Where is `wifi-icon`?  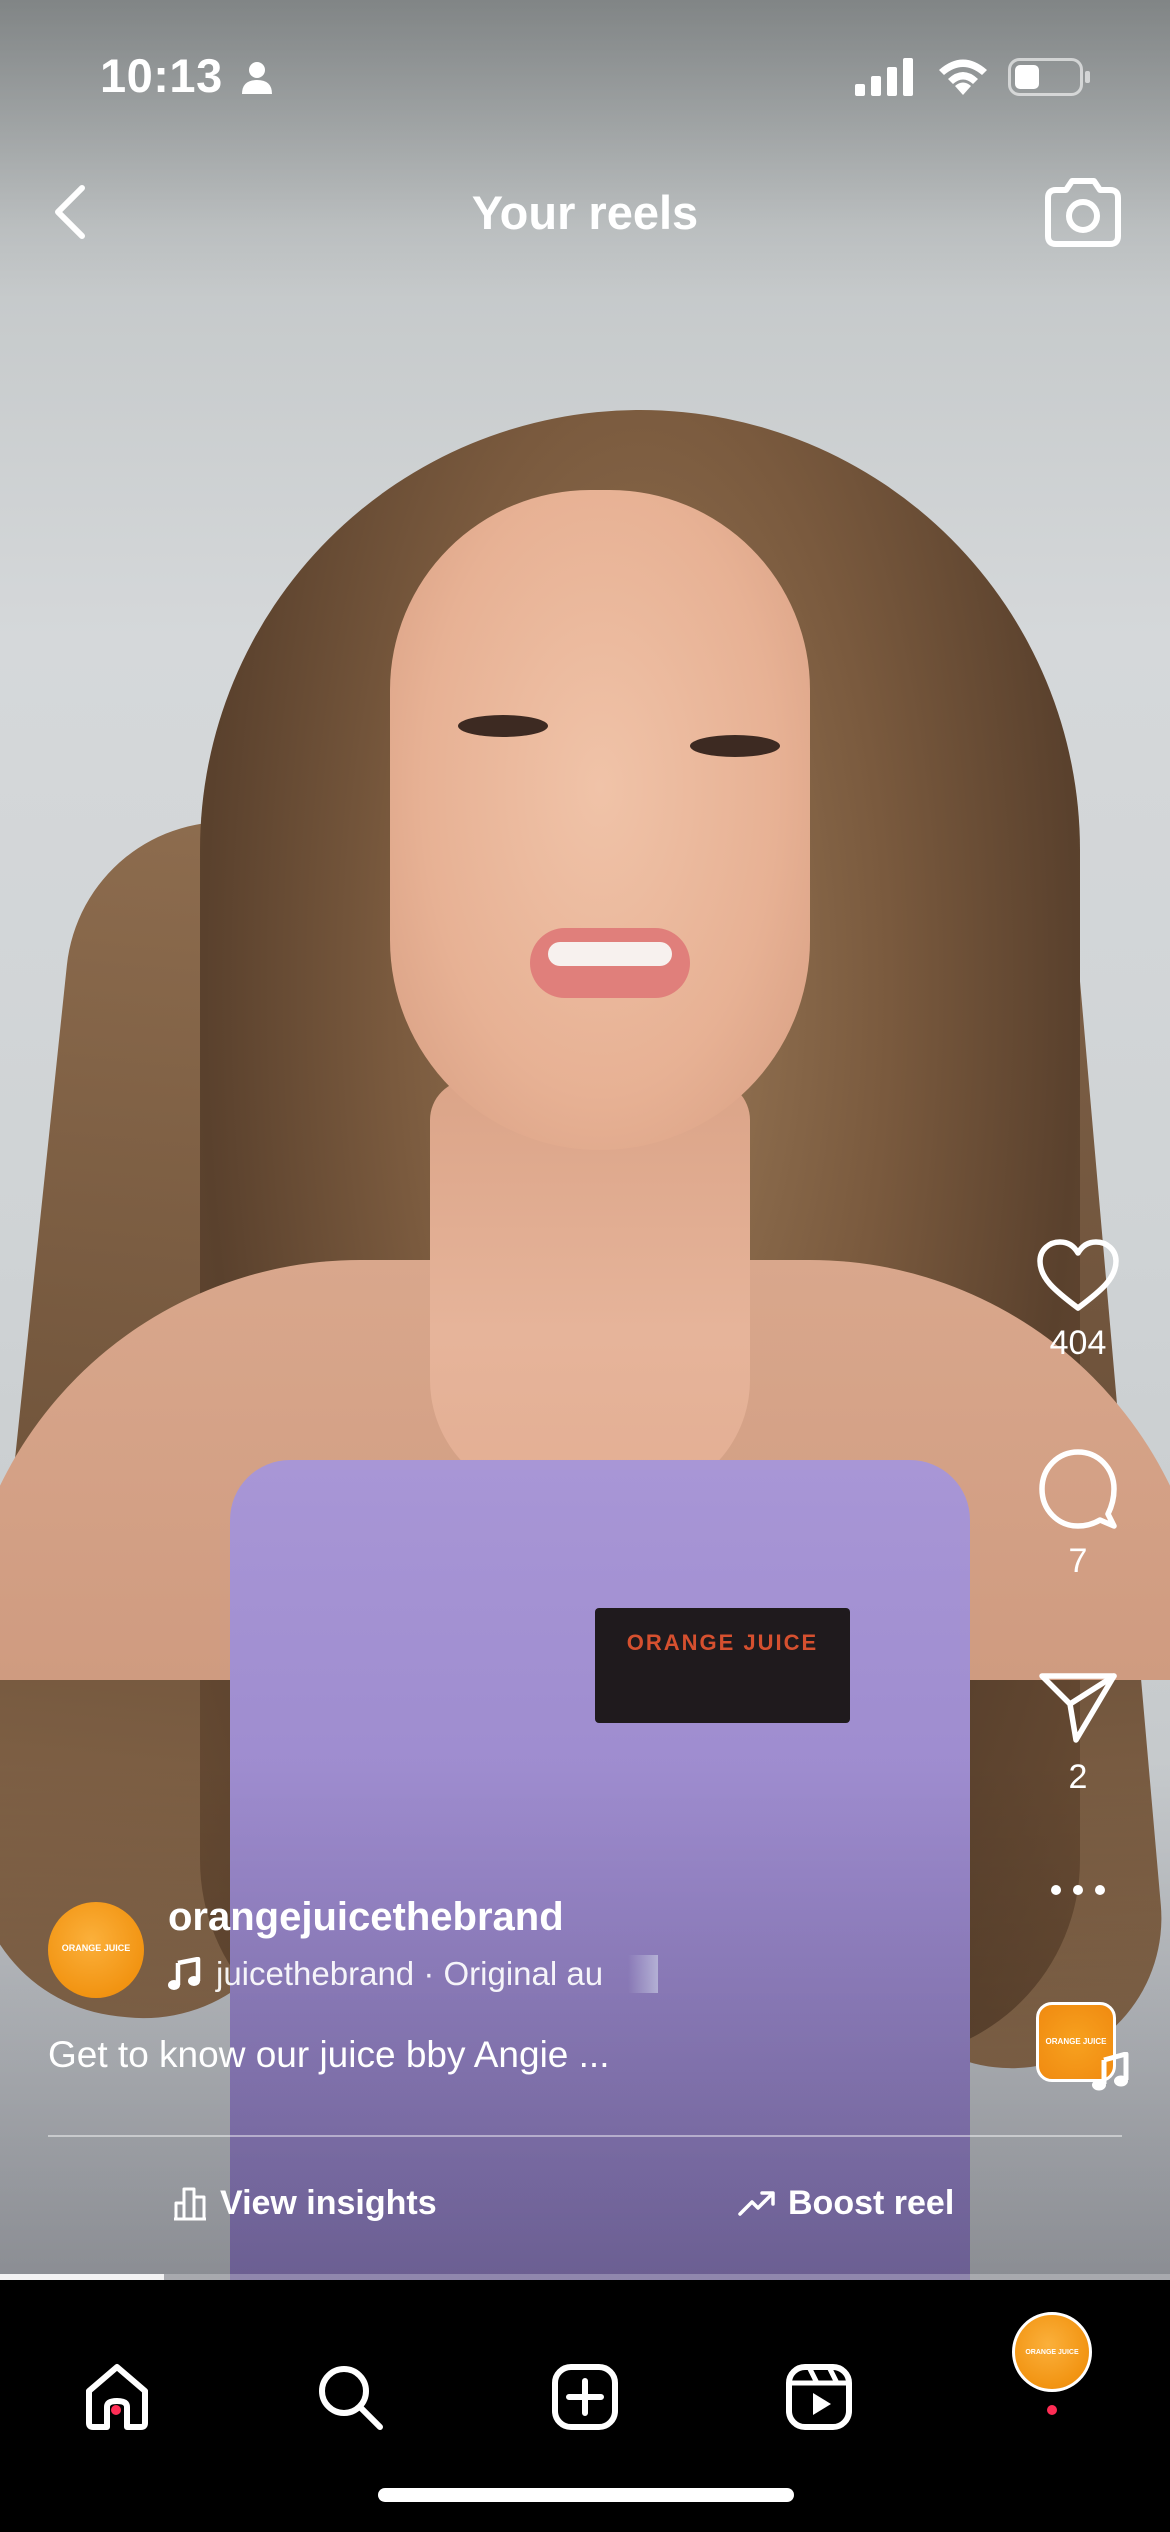 wifi-icon is located at coordinates (963, 77).